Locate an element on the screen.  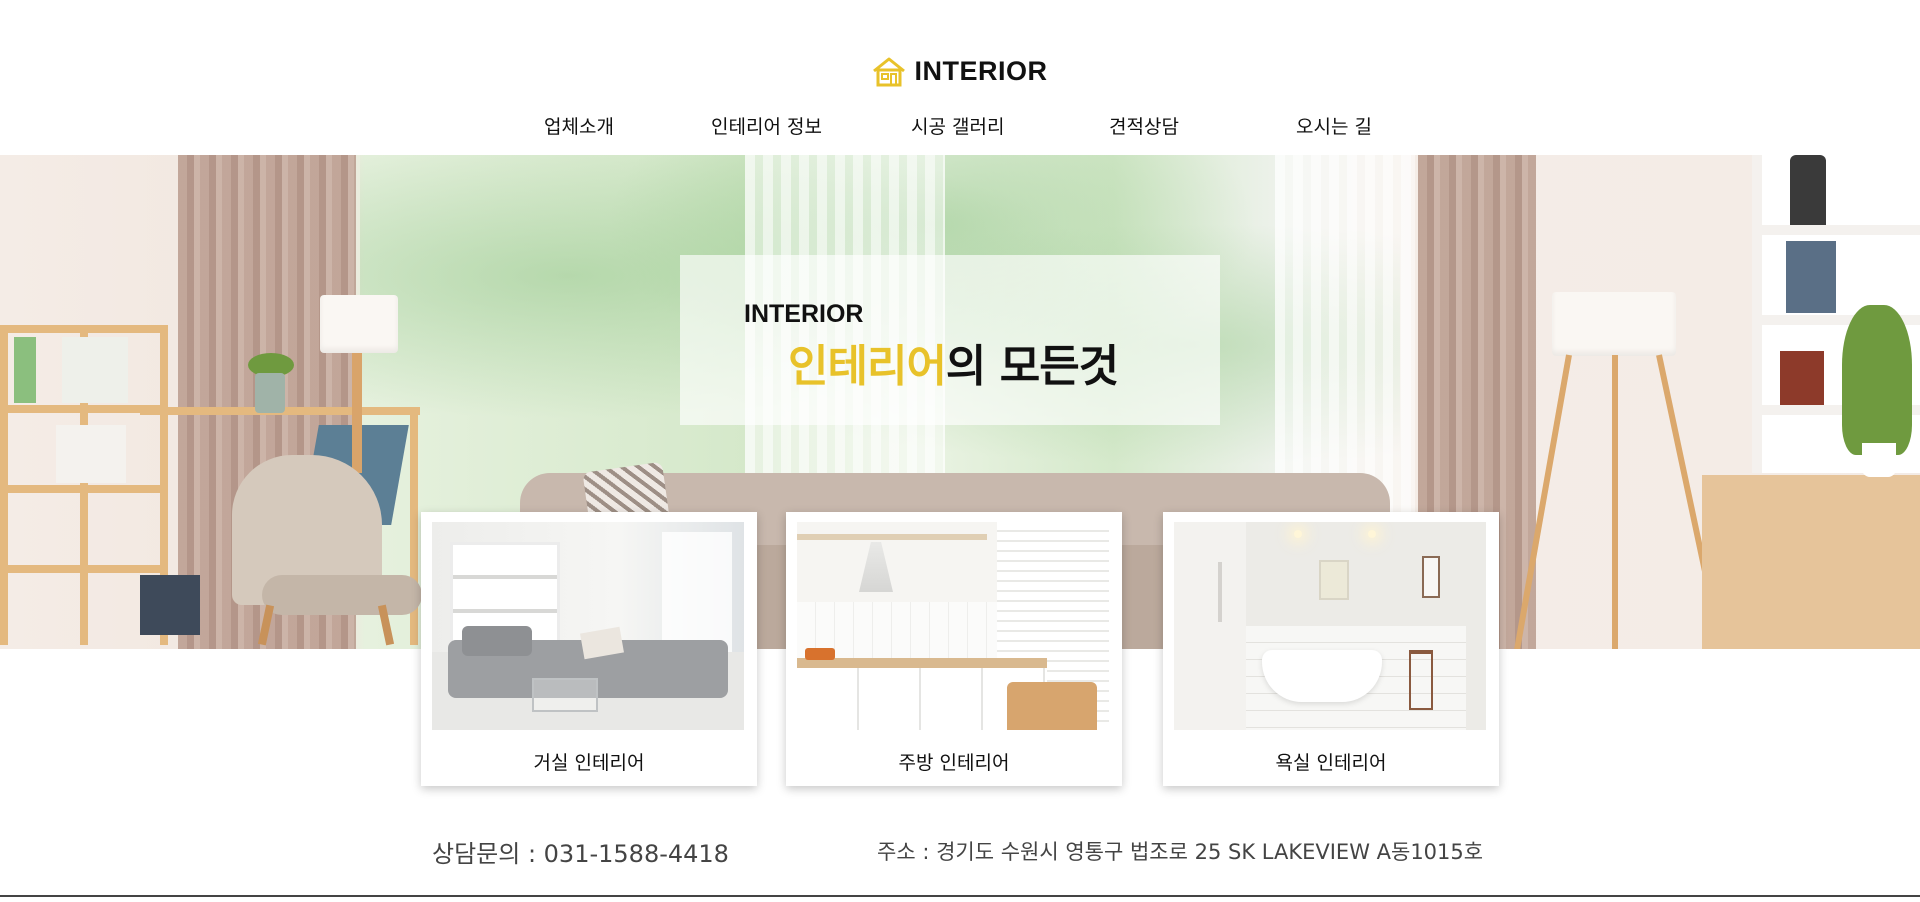
card-living-room: 거실 인테리어 is located at coordinates (589, 649).